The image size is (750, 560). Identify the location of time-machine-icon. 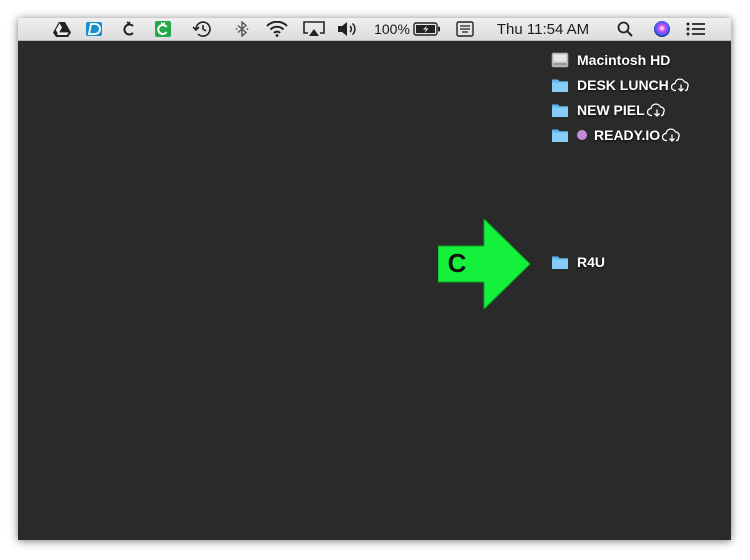
(202, 29).